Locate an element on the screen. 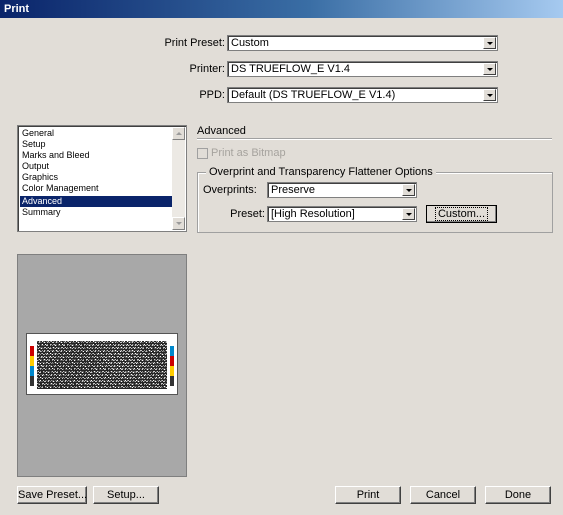 The width and height of the screenshot is (563, 515). done-button: Done is located at coordinates (518, 495).